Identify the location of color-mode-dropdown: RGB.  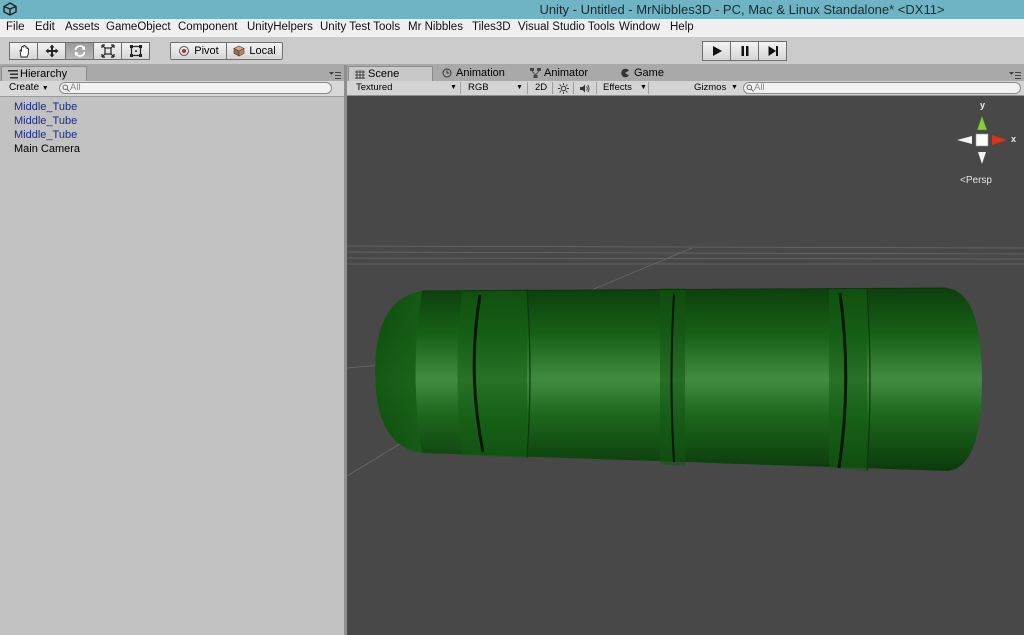
(478, 88).